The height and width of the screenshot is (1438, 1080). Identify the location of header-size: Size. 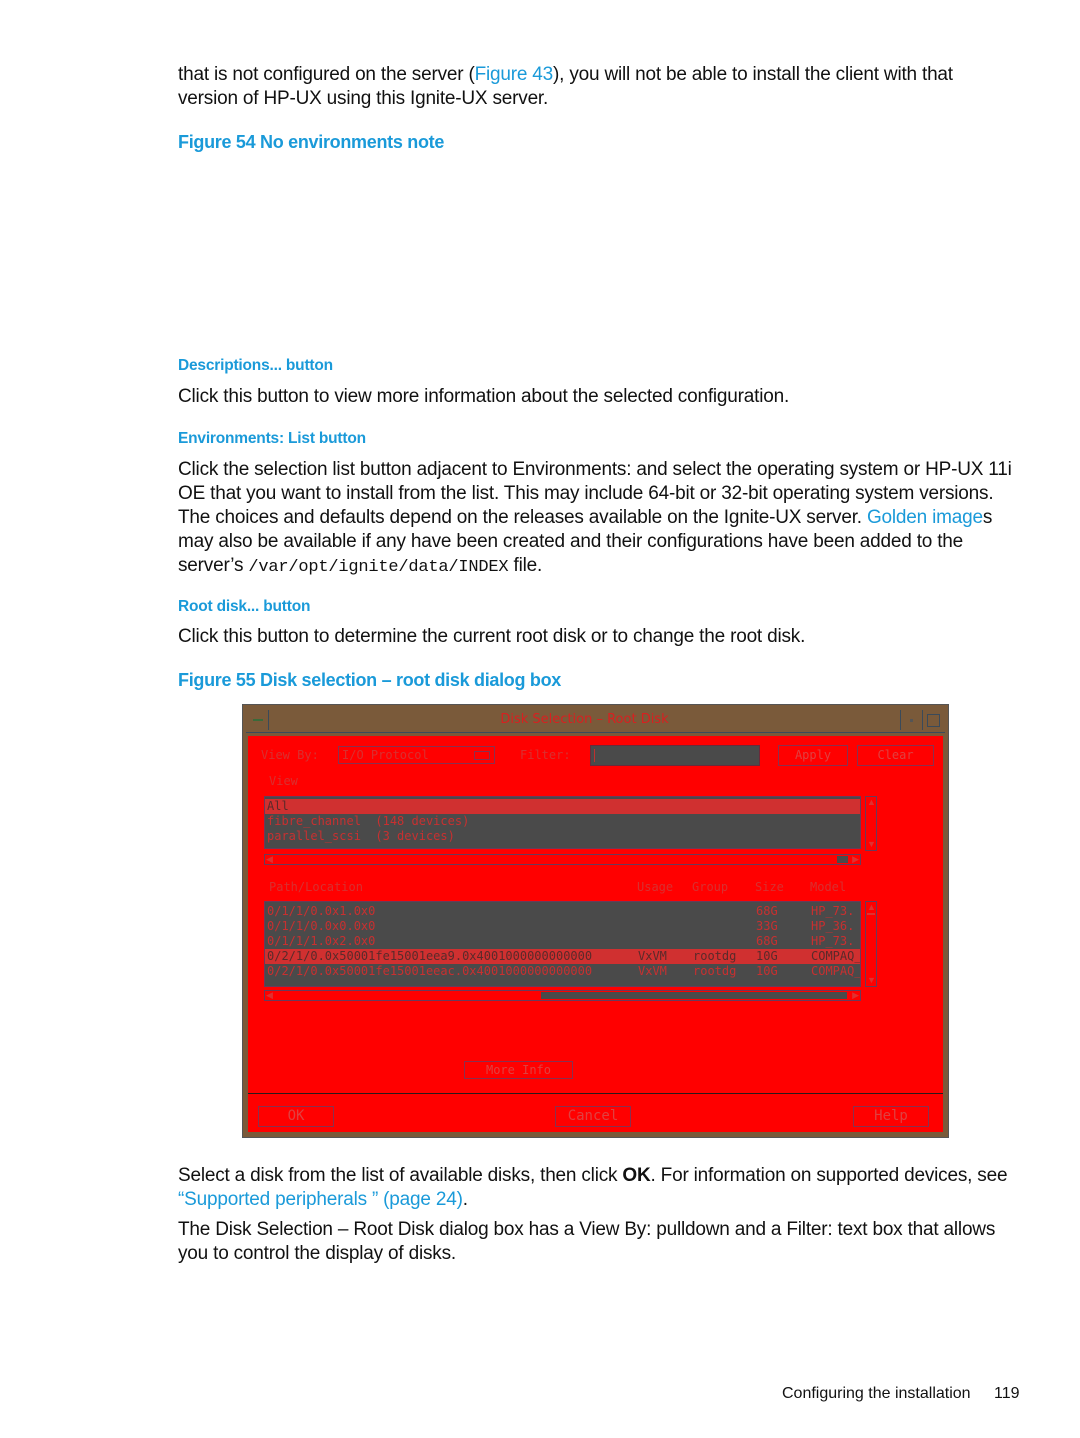
(769, 887).